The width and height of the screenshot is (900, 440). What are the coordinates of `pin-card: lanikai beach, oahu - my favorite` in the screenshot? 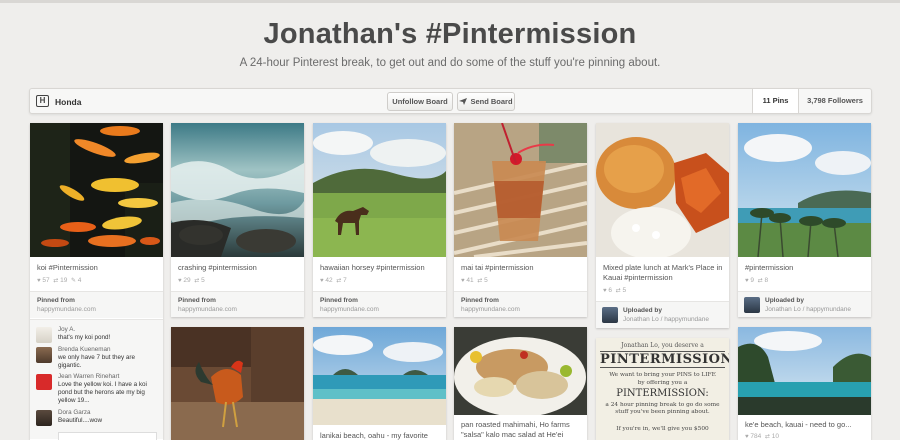 It's located at (379, 383).